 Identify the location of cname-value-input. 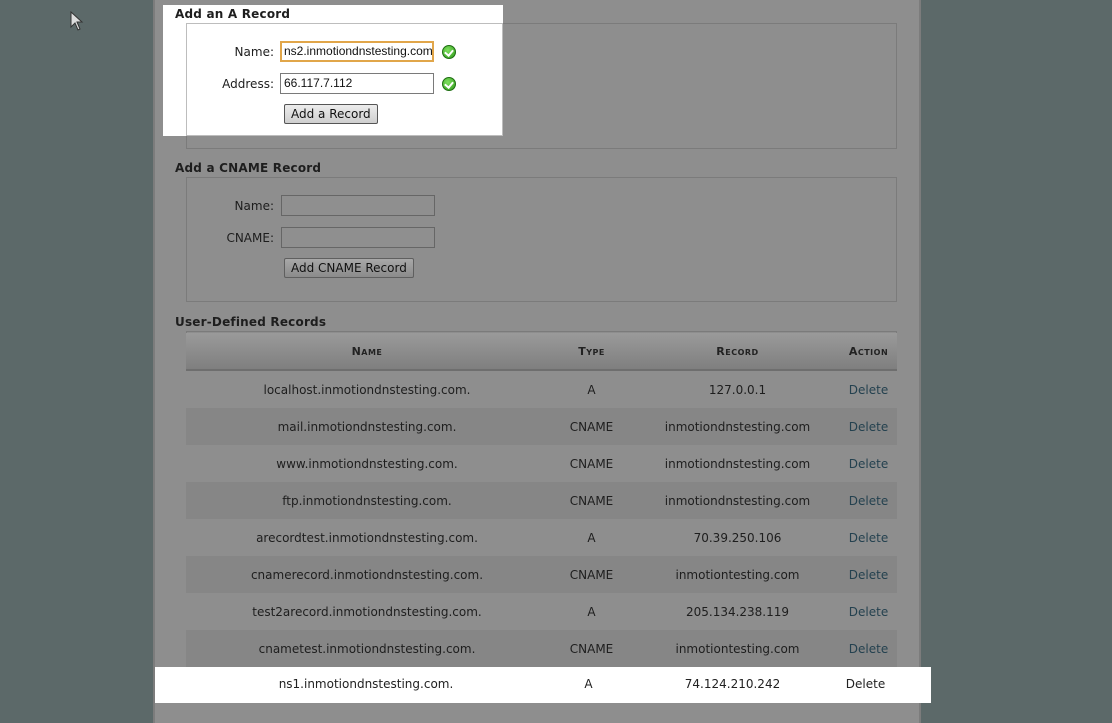
(358, 237).